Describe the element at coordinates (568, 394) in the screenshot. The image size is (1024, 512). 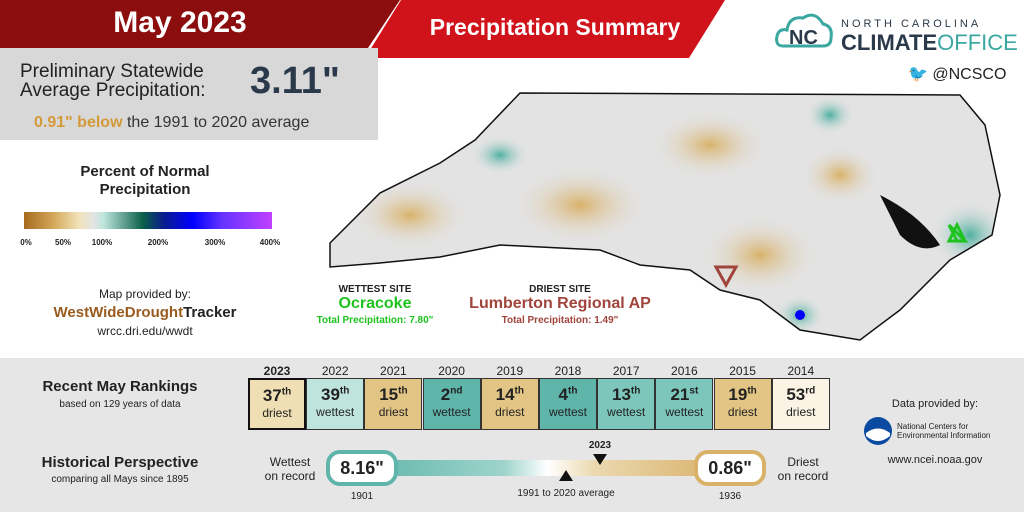
I see `ranking-number: 4th` at that location.